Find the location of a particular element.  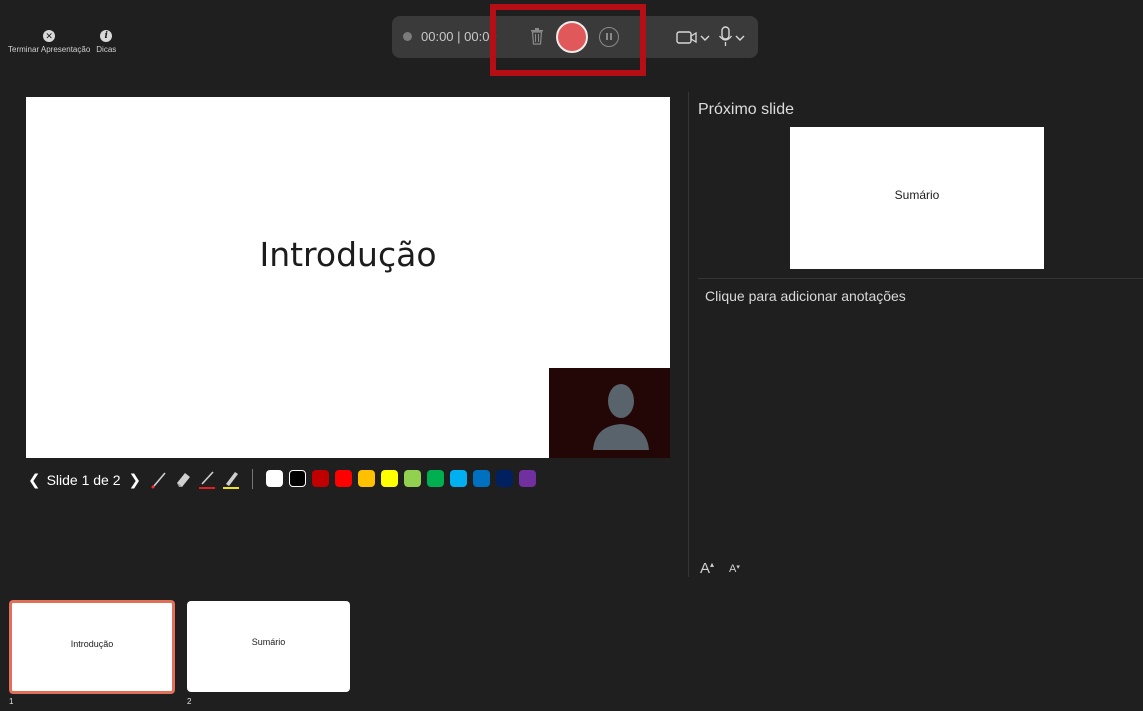

eraser-icon is located at coordinates (183, 479).